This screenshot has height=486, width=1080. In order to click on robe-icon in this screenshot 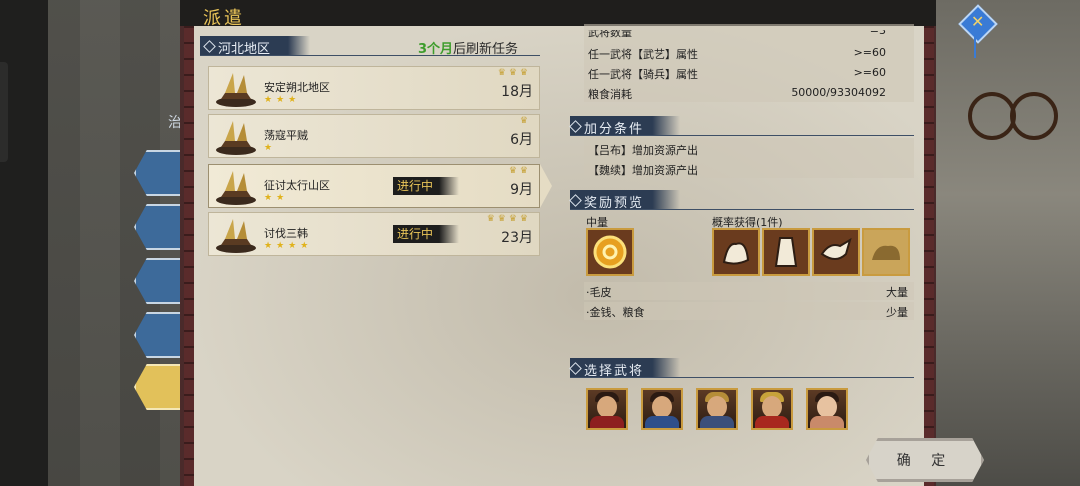, I will do `click(786, 252)`.